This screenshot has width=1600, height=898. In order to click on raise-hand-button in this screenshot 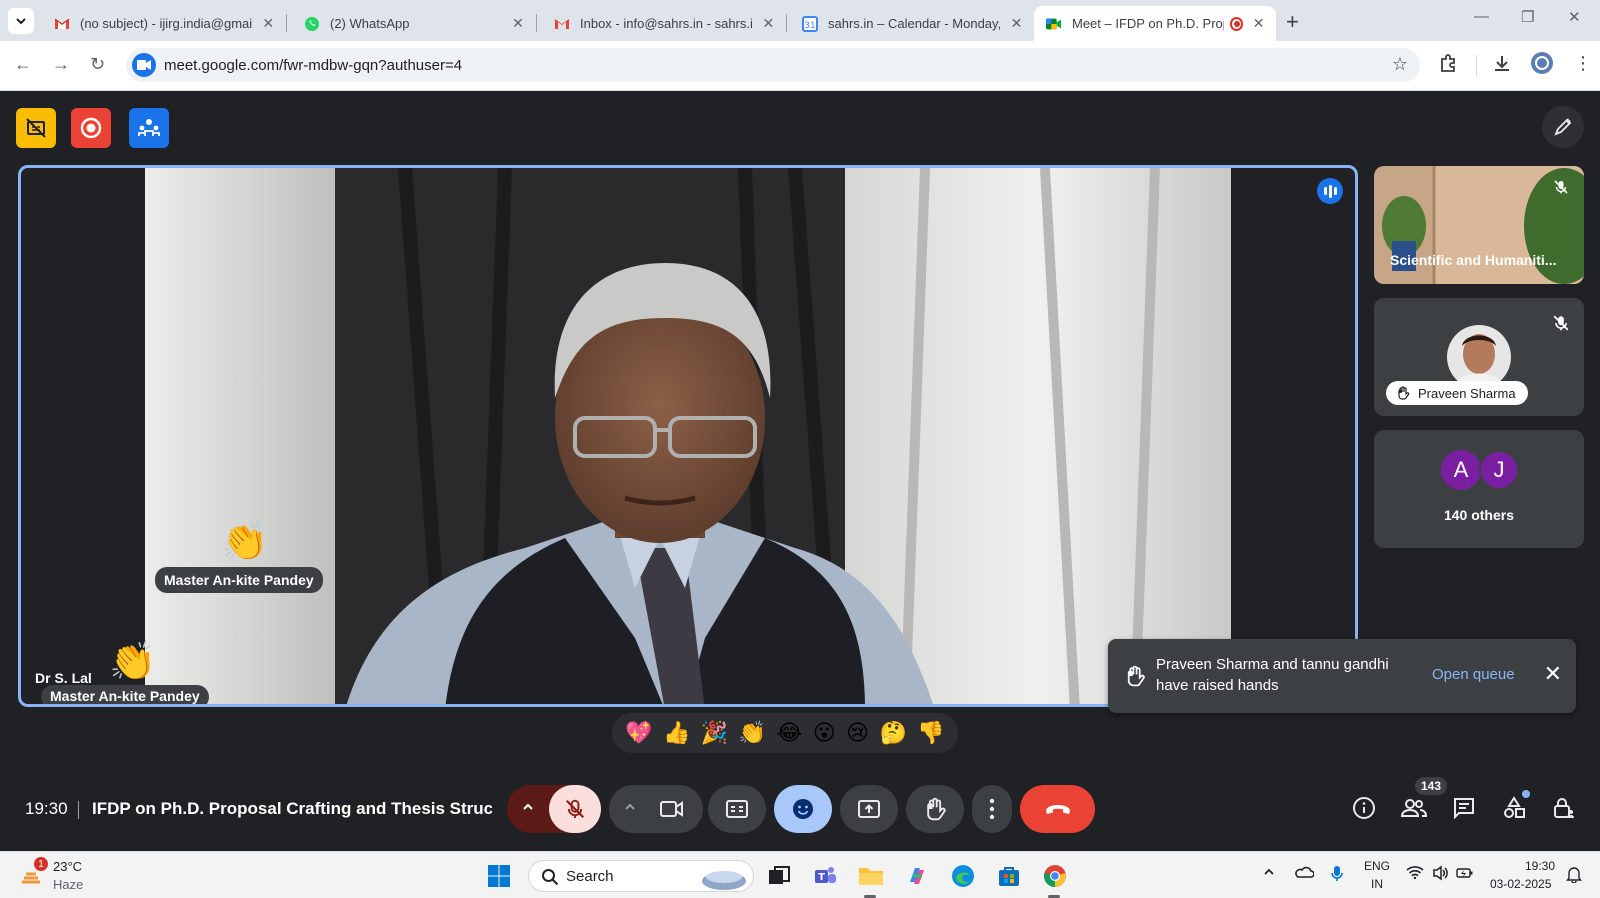, I will do `click(935, 809)`.